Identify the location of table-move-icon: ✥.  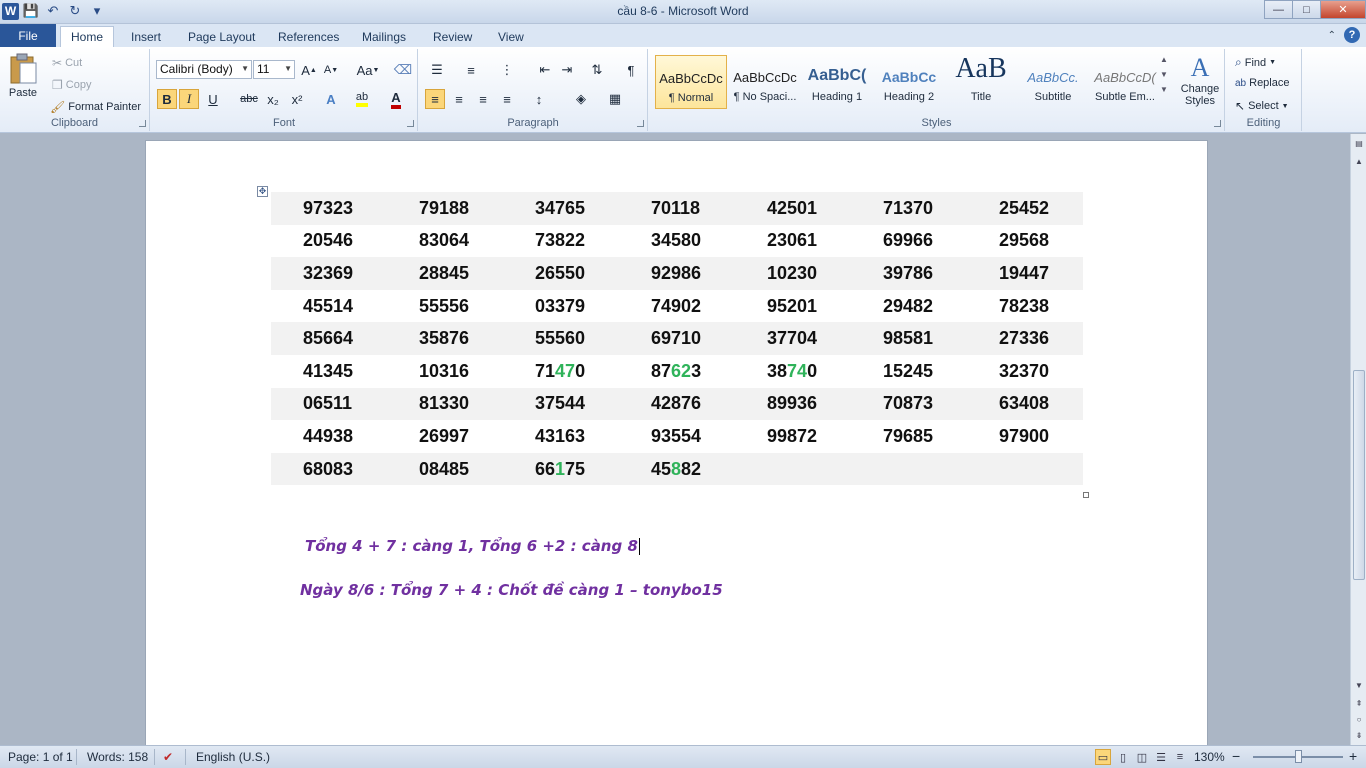
(262, 191).